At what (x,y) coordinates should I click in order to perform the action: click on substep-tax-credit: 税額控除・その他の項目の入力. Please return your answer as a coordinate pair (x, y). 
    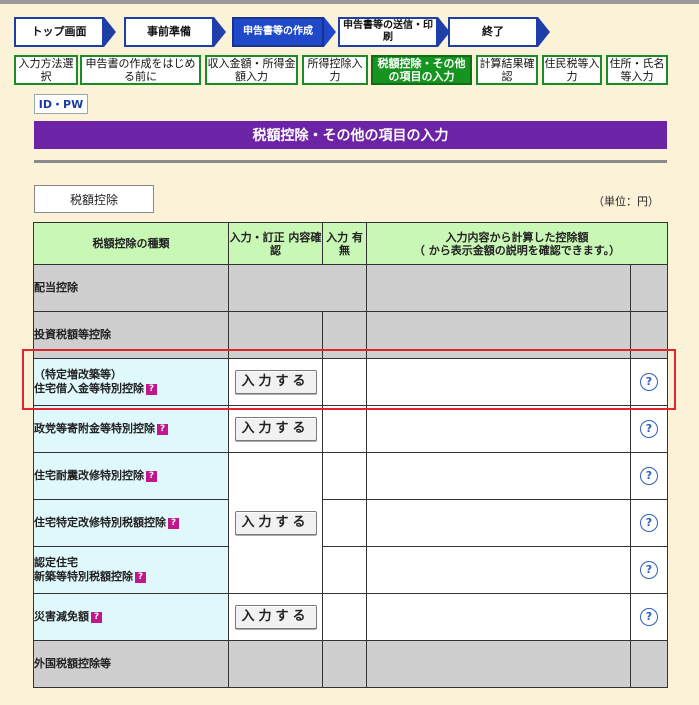
    Looking at the image, I should click on (421, 70).